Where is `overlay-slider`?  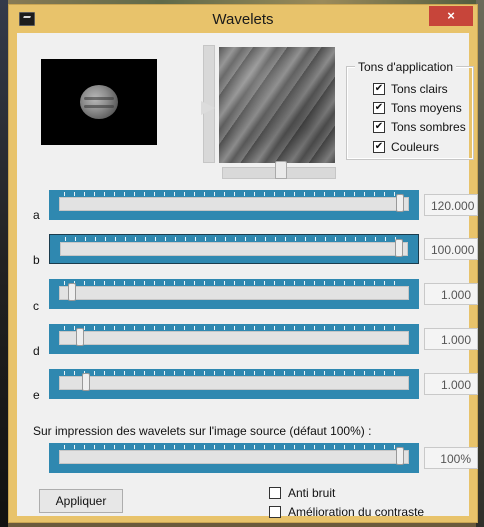 overlay-slider is located at coordinates (234, 458).